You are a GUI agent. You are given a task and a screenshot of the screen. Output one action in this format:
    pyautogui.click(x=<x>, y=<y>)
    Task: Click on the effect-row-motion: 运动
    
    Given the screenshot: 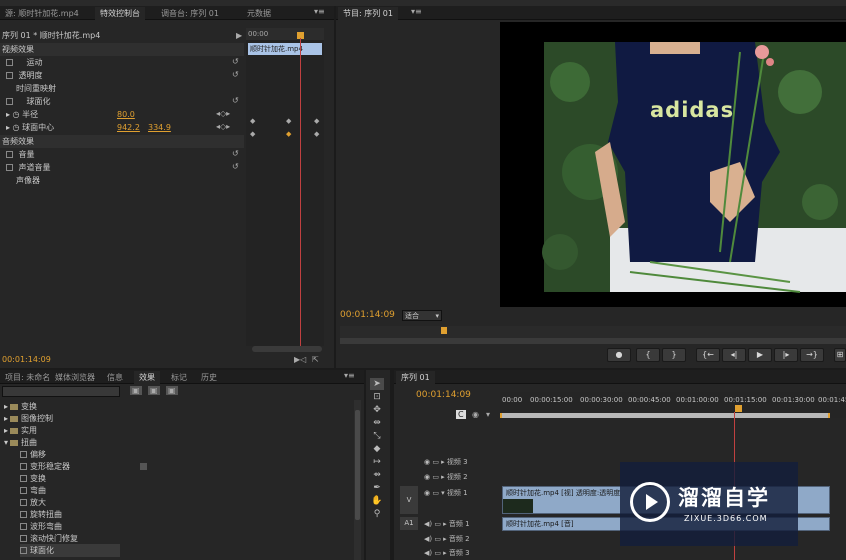 What is the action you would take?
    pyautogui.click(x=122, y=62)
    